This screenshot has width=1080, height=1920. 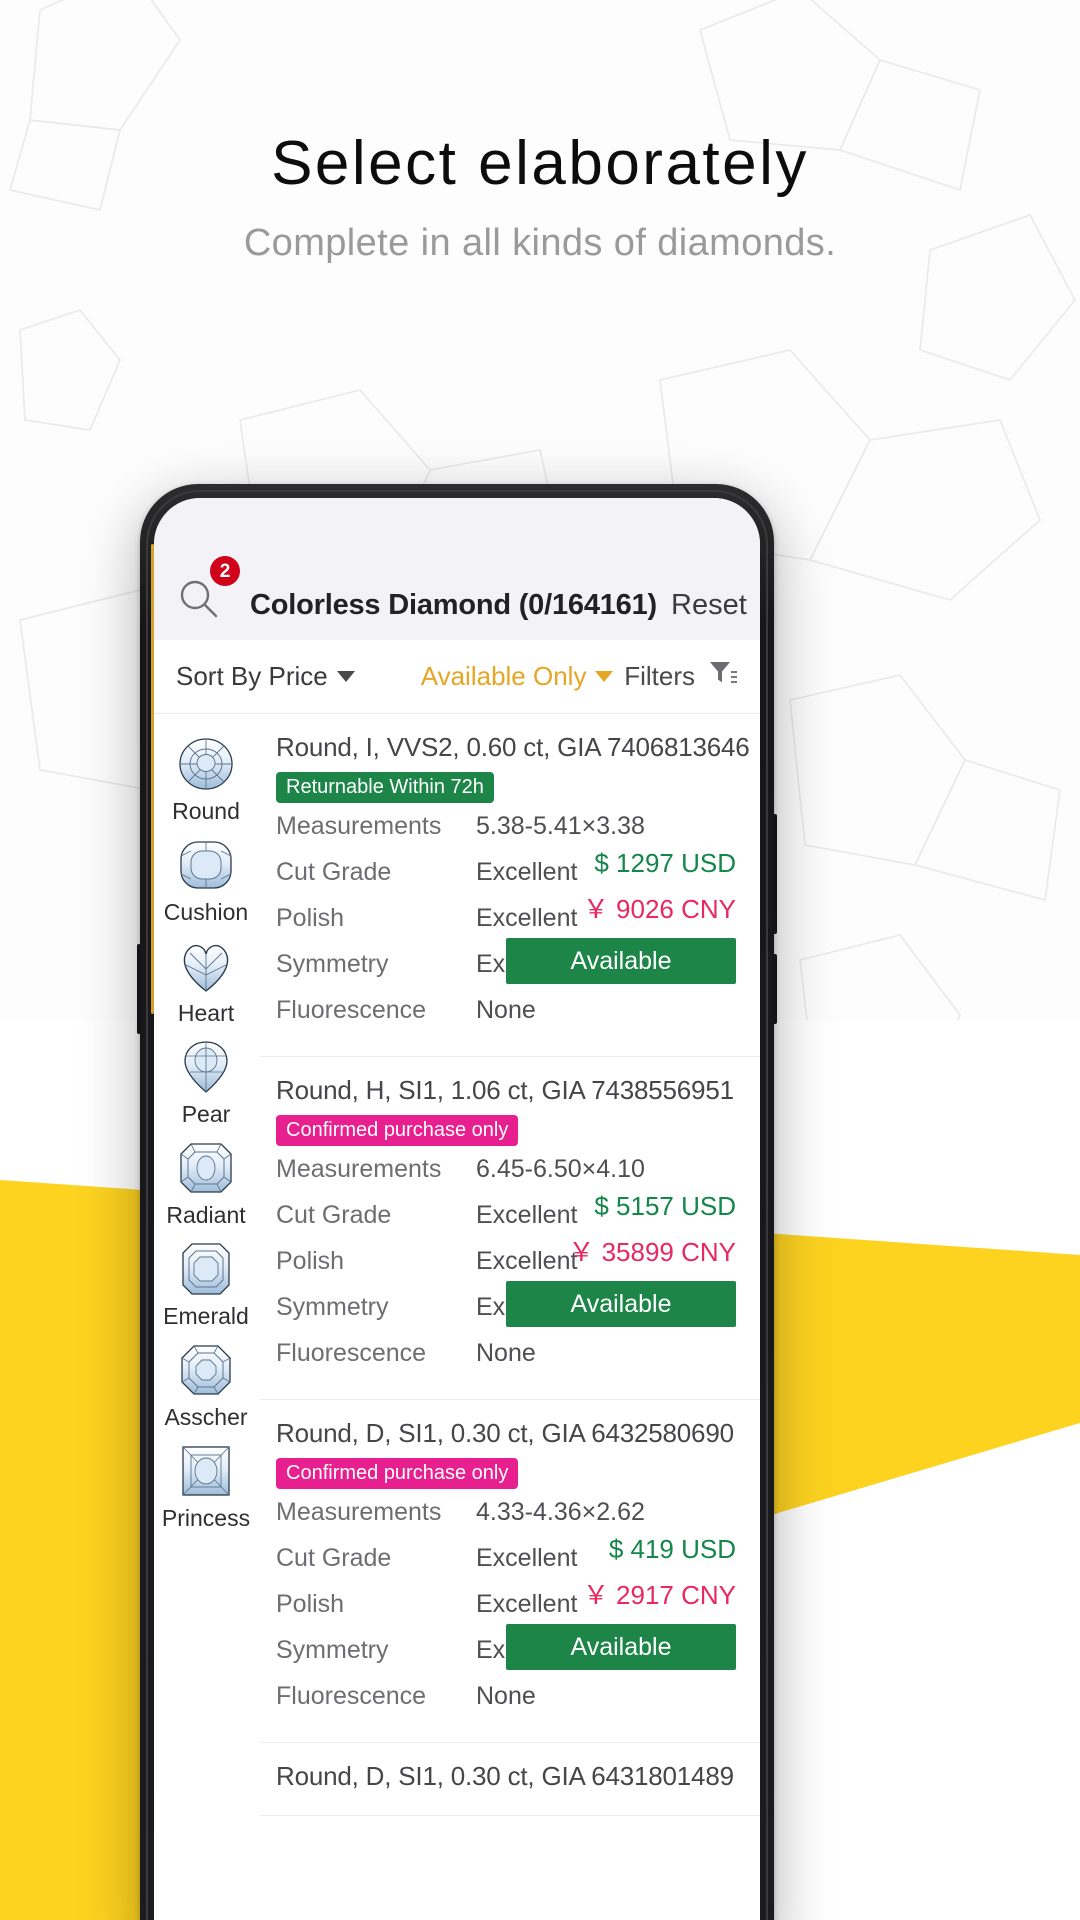 I want to click on gem-radiant-icon, so click(x=206, y=1168).